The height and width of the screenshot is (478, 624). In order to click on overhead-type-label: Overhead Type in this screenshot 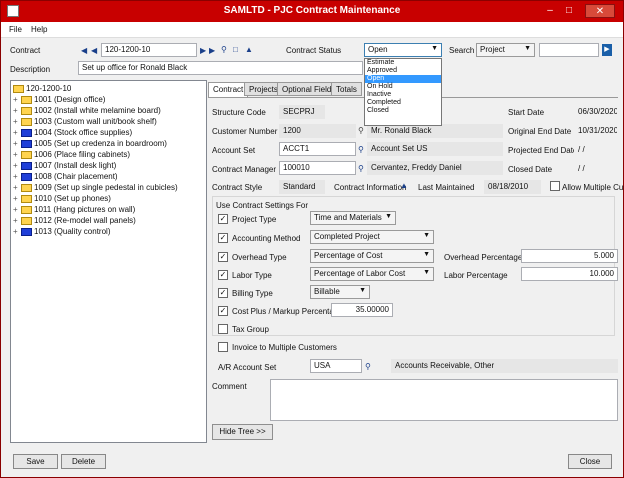, I will do `click(259, 257)`.